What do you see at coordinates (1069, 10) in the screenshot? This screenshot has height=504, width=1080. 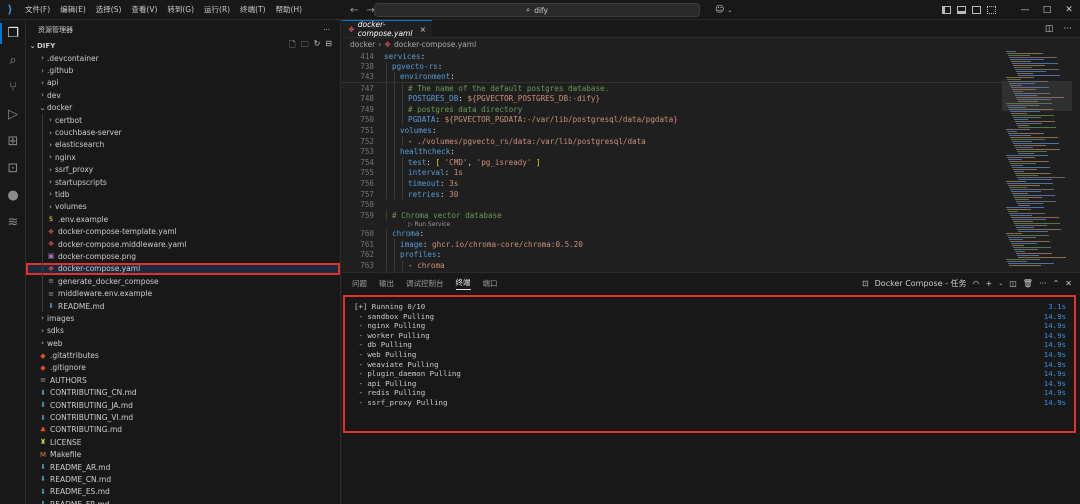 I see `close-icon: ✕` at bounding box center [1069, 10].